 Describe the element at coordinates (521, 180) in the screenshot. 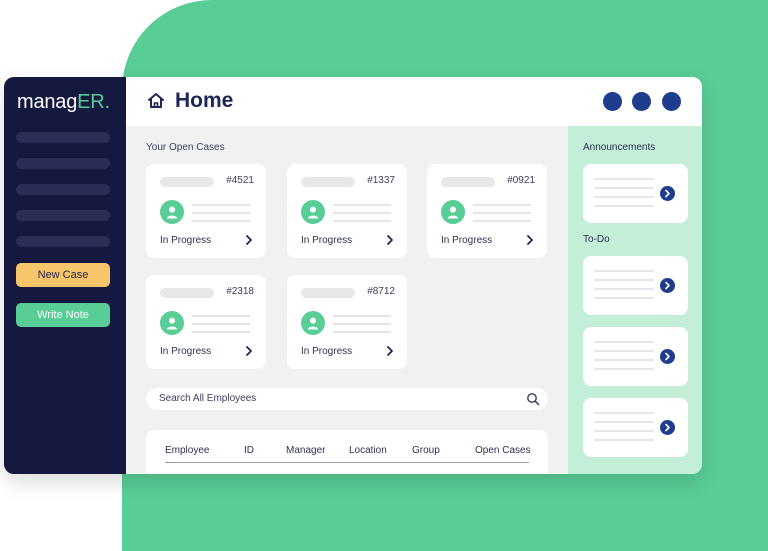

I see `case-id: #0921` at that location.